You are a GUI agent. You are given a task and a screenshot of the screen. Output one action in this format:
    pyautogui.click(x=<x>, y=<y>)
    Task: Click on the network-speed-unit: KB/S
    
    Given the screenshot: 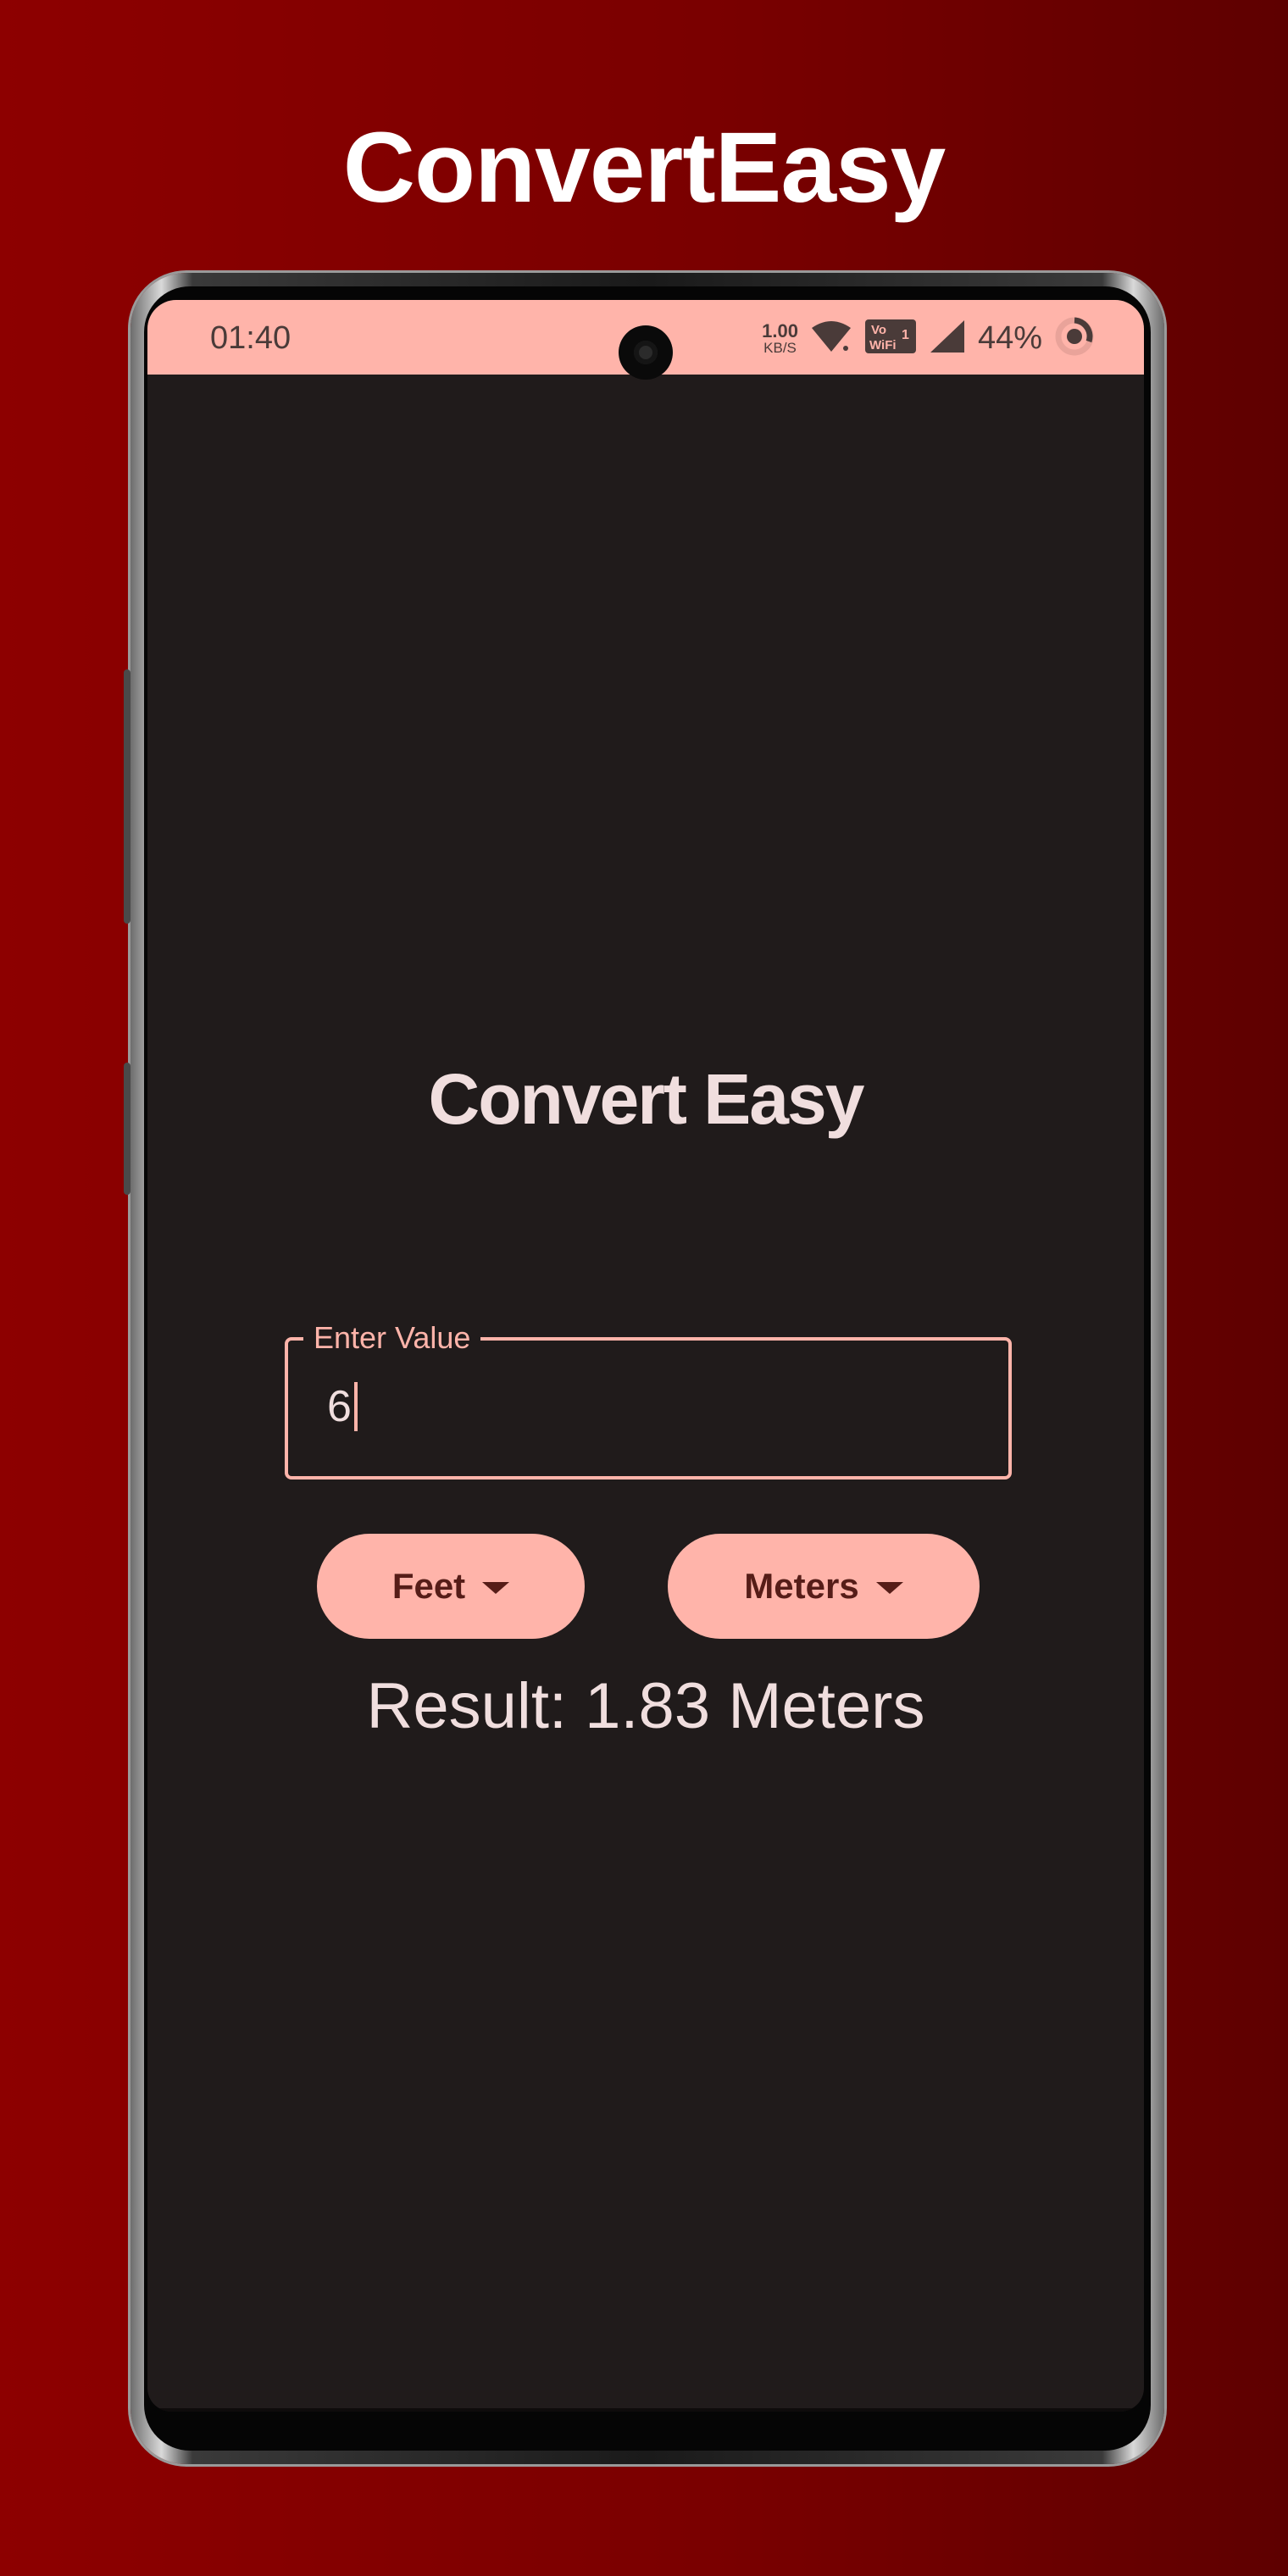 What is the action you would take?
    pyautogui.click(x=780, y=347)
    